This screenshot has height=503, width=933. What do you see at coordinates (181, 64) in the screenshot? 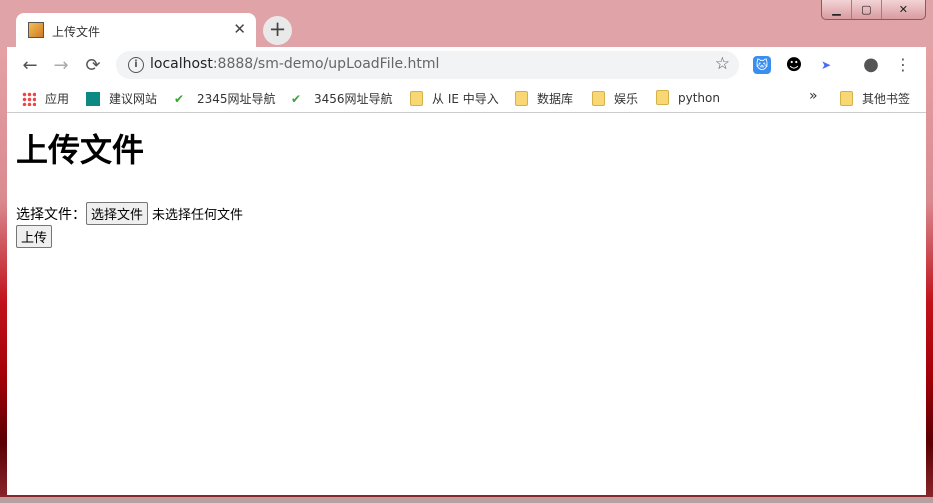
I see `url-host: localhost` at bounding box center [181, 64].